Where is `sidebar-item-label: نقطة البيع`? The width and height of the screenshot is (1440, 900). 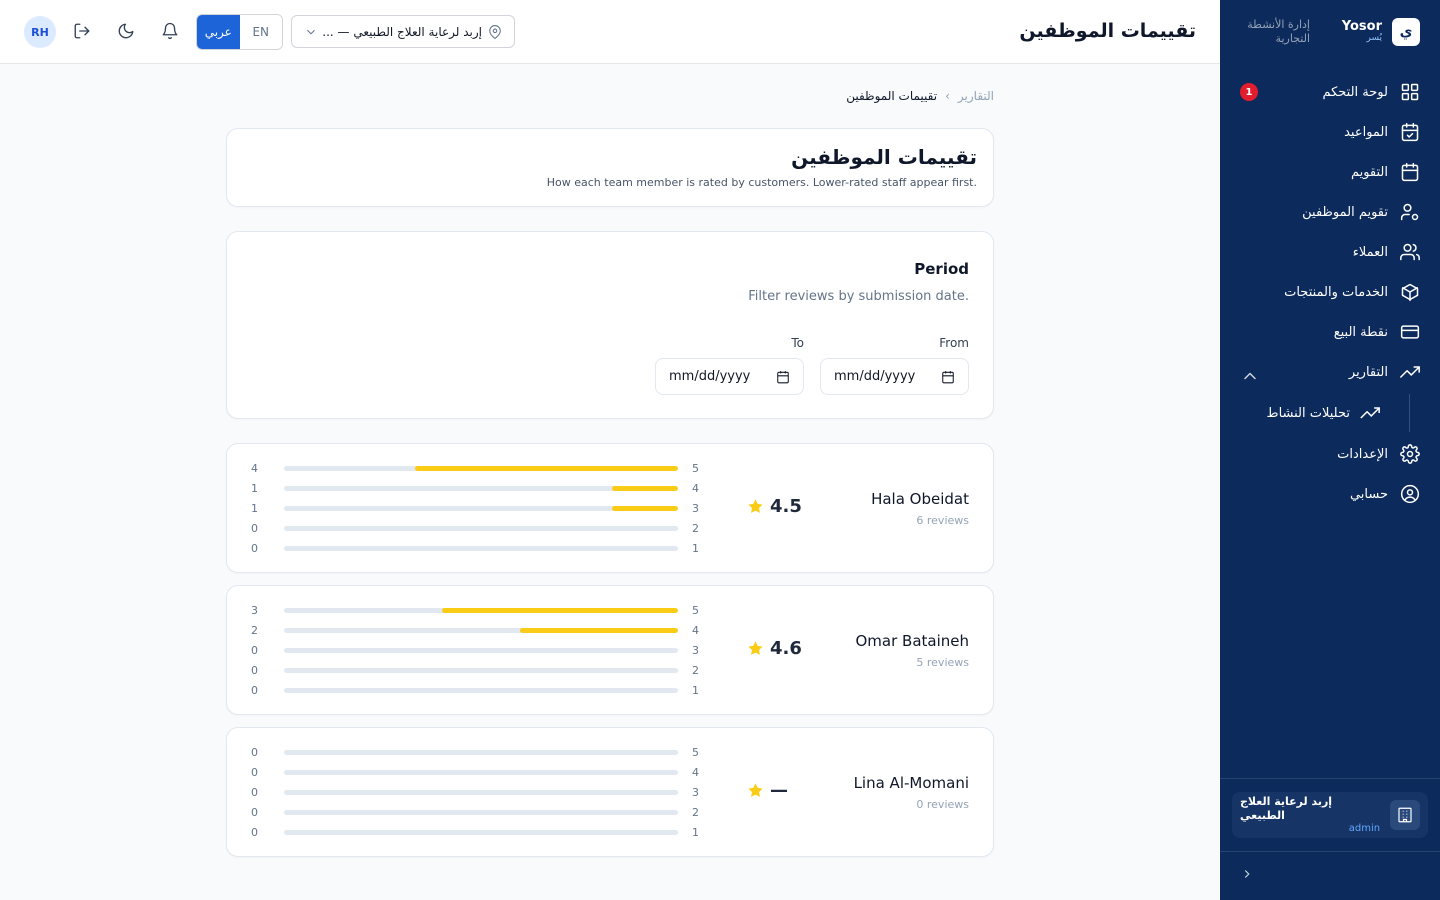 sidebar-item-label: نقطة البيع is located at coordinates (1360, 332).